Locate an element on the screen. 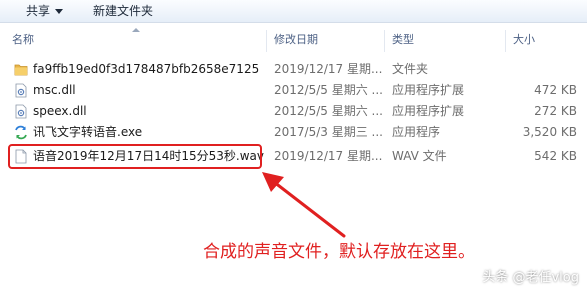 This screenshot has width=587, height=294. watermark-platform: 头条 is located at coordinates (495, 277).